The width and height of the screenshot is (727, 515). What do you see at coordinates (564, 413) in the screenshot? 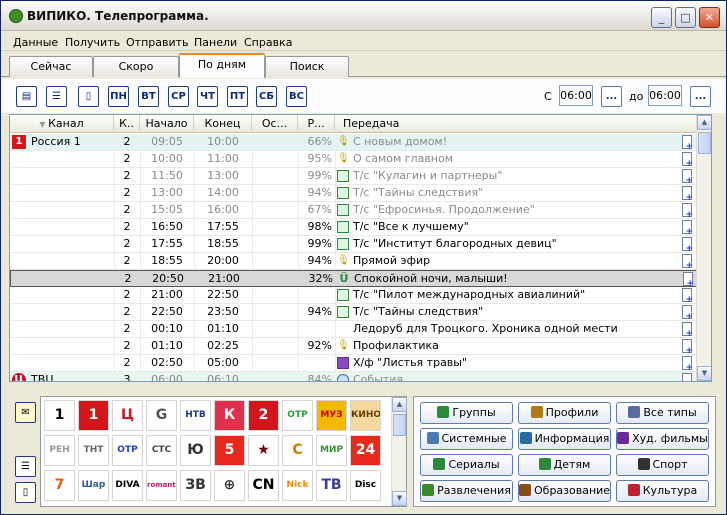
I see `category-profiles-button: Профили` at bounding box center [564, 413].